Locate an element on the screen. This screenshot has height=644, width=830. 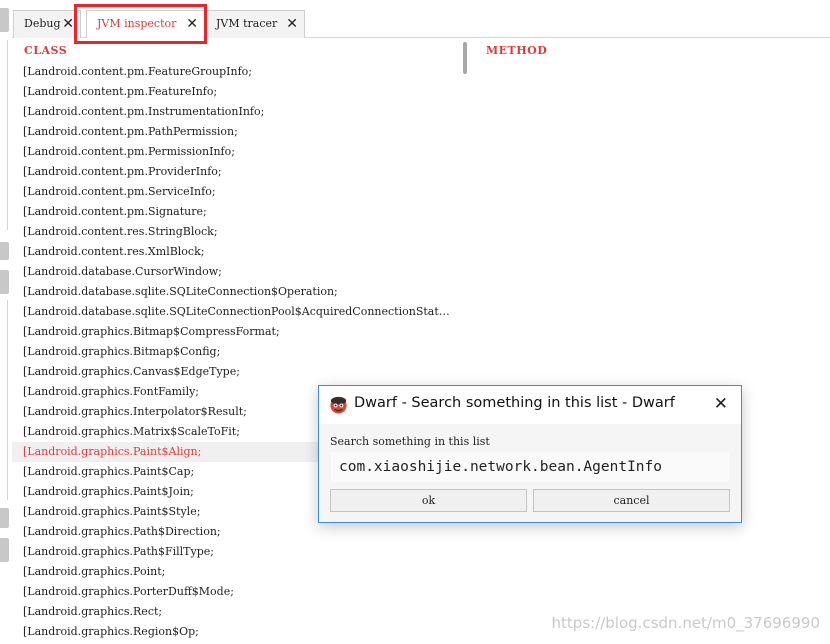
list-item: [Landroid.content.pm.Signature; is located at coordinates (237, 212).